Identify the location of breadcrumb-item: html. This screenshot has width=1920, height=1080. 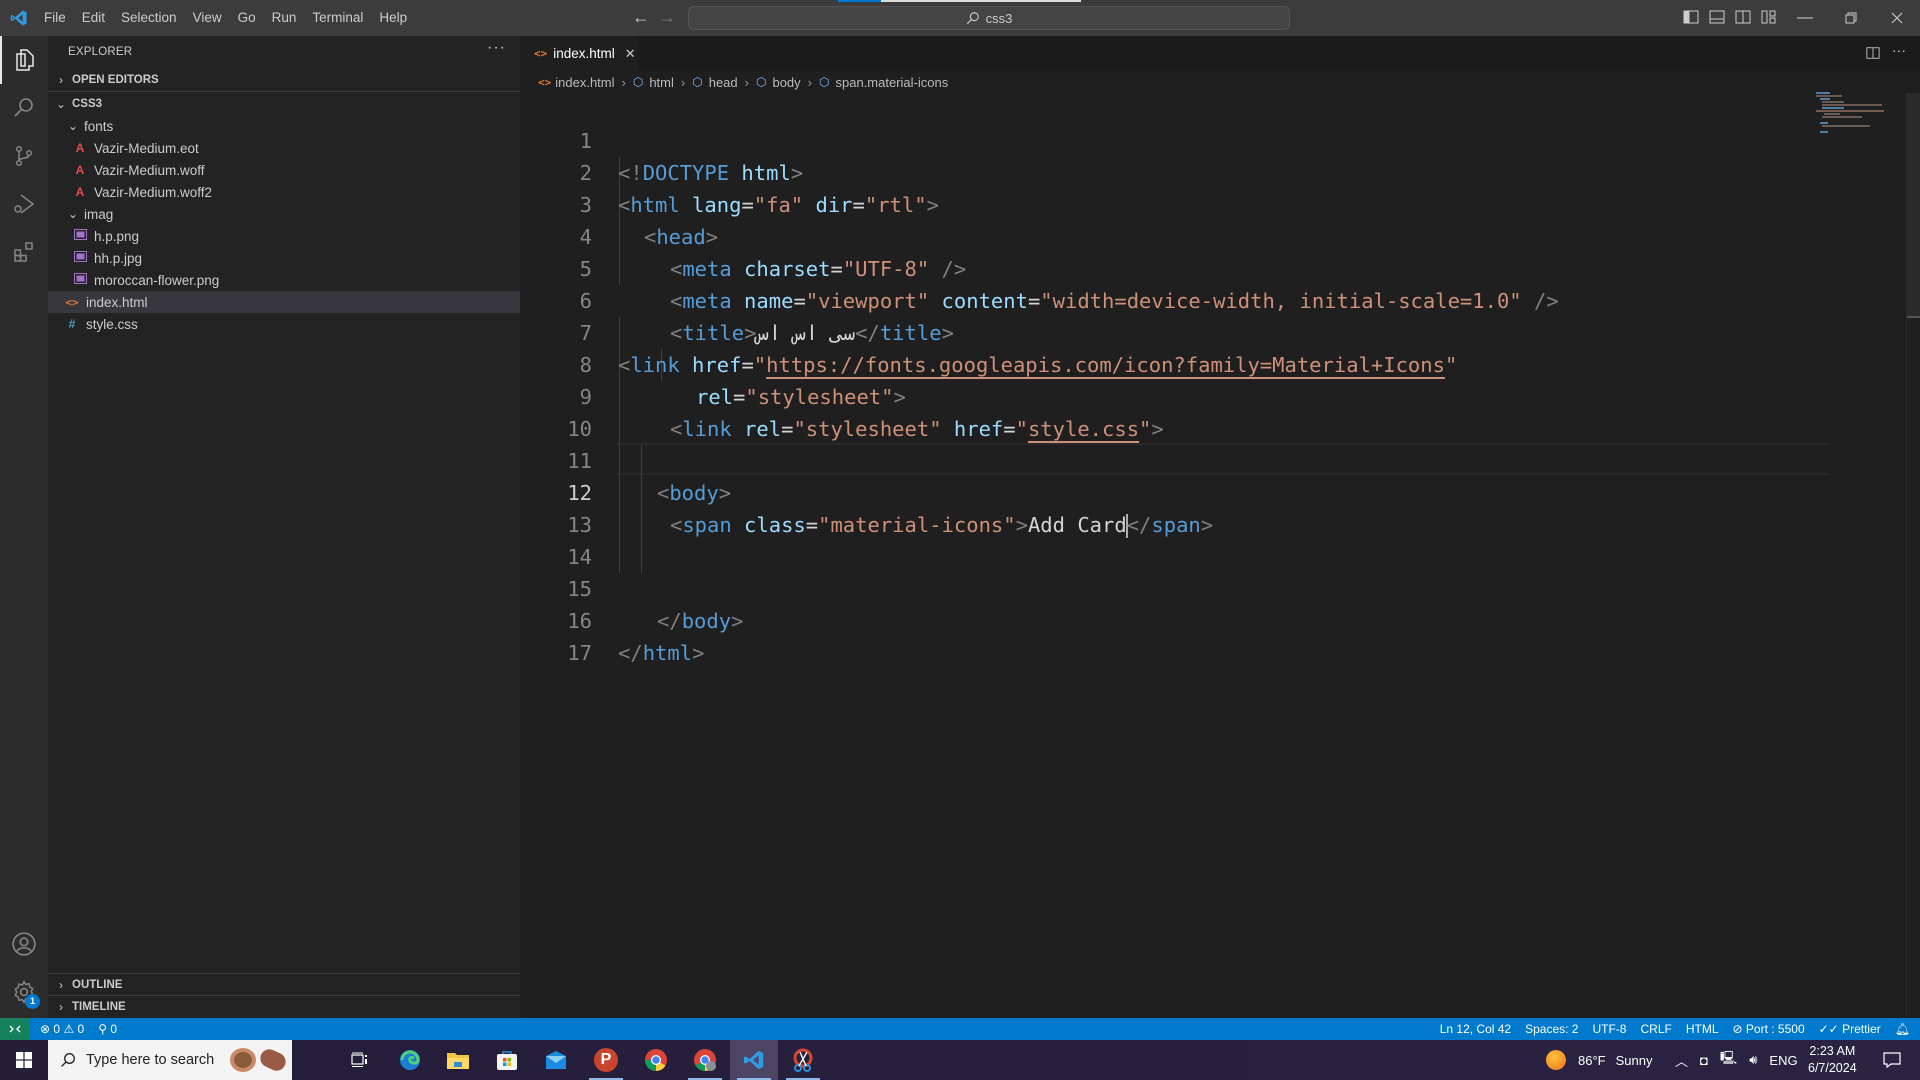
(661, 82).